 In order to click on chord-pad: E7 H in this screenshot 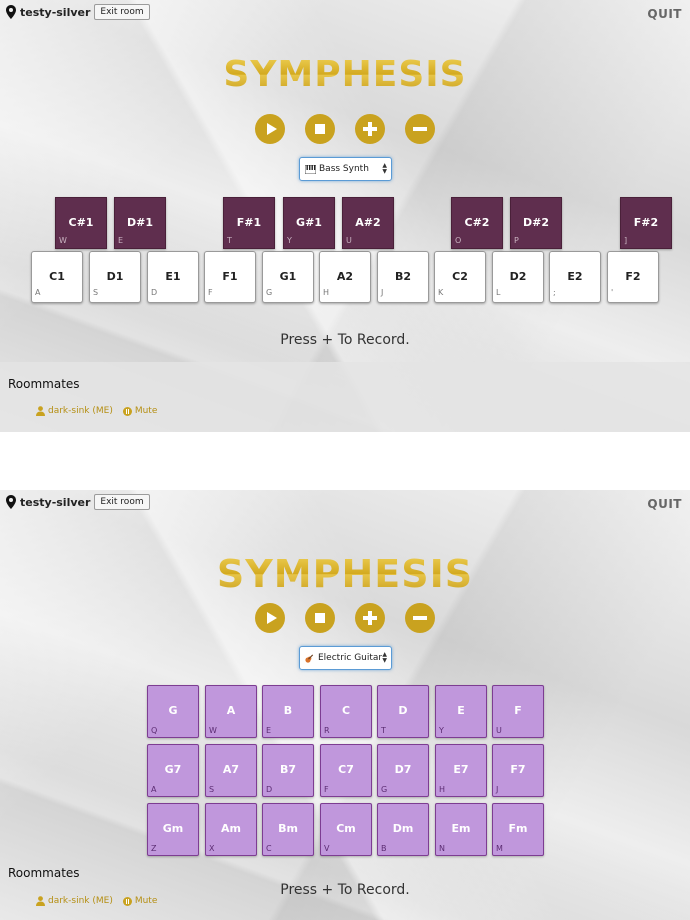, I will do `click(461, 770)`.